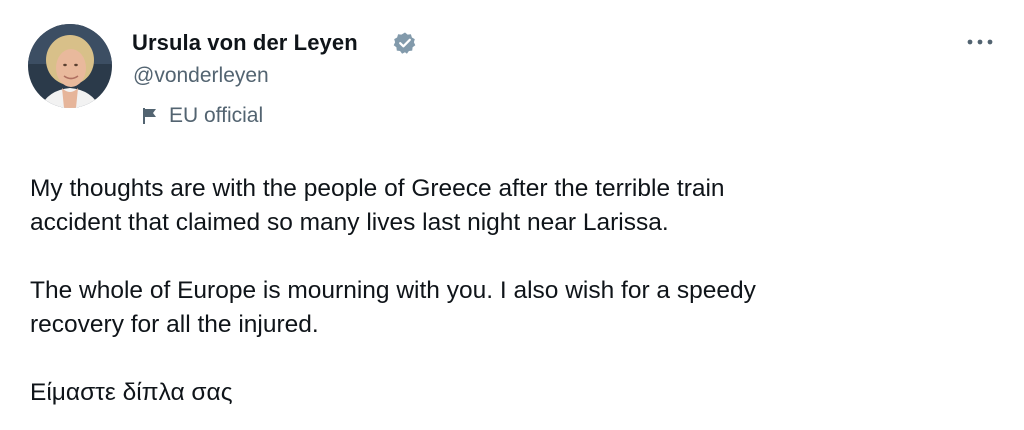  Describe the element at coordinates (201, 76) in the screenshot. I see `author-handle: @vonderleyen` at that location.